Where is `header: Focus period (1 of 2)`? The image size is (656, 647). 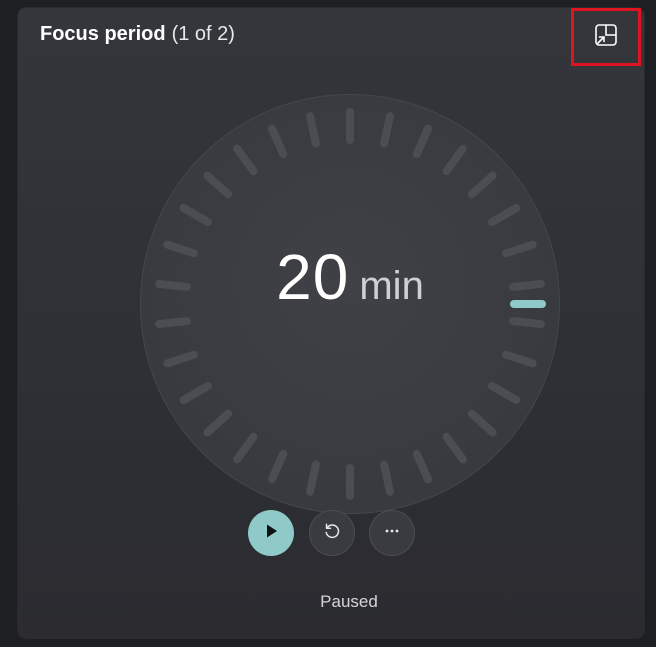 header: Focus period (1 of 2) is located at coordinates (137, 34).